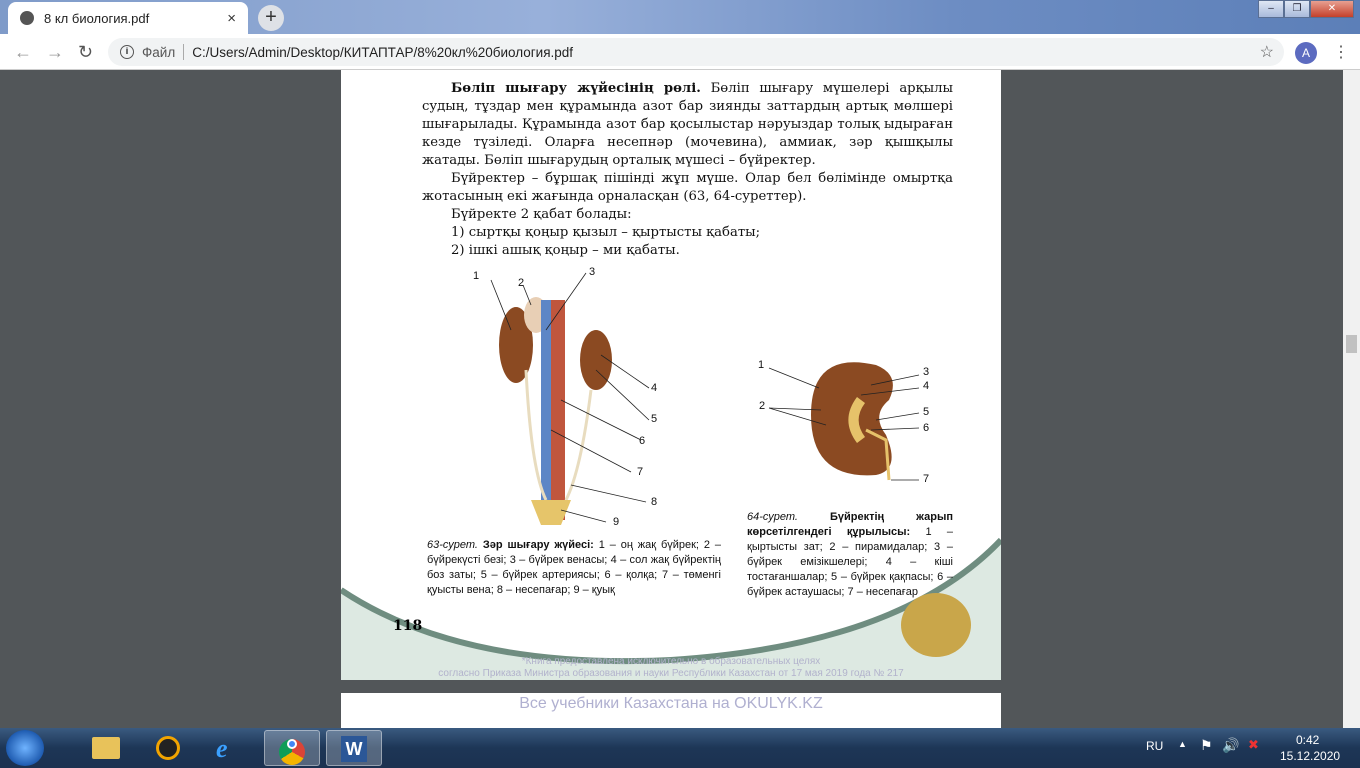  I want to click on fig64-label: 3, so click(926, 372).